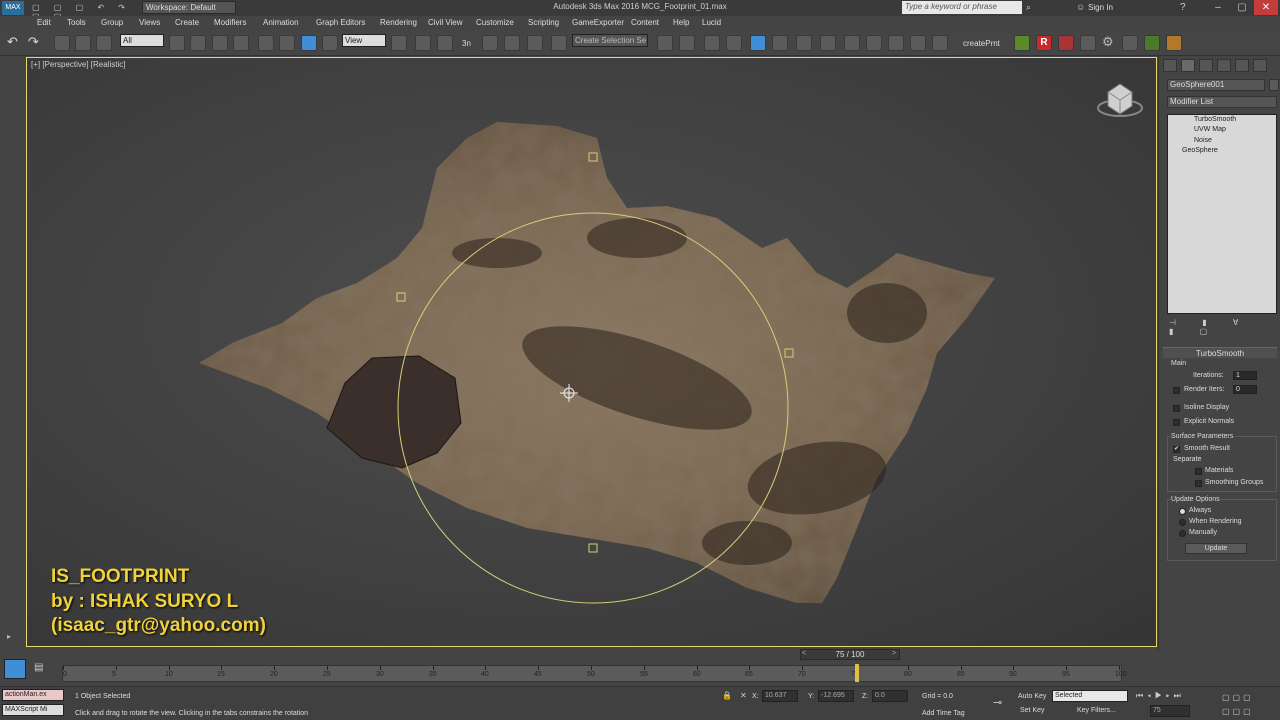 Image resolution: width=1280 pixels, height=720 pixels. What do you see at coordinates (804, 653) in the screenshot?
I see `slider-prev-arrow-icon: <` at bounding box center [804, 653].